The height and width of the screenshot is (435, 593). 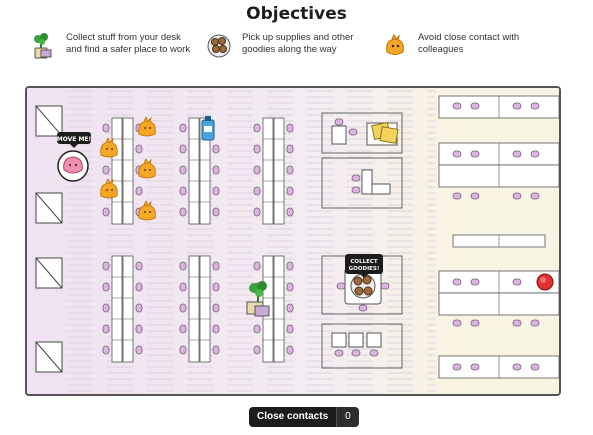 I want to click on collect-goodies-label-1: COLLECT, so click(x=364, y=262).